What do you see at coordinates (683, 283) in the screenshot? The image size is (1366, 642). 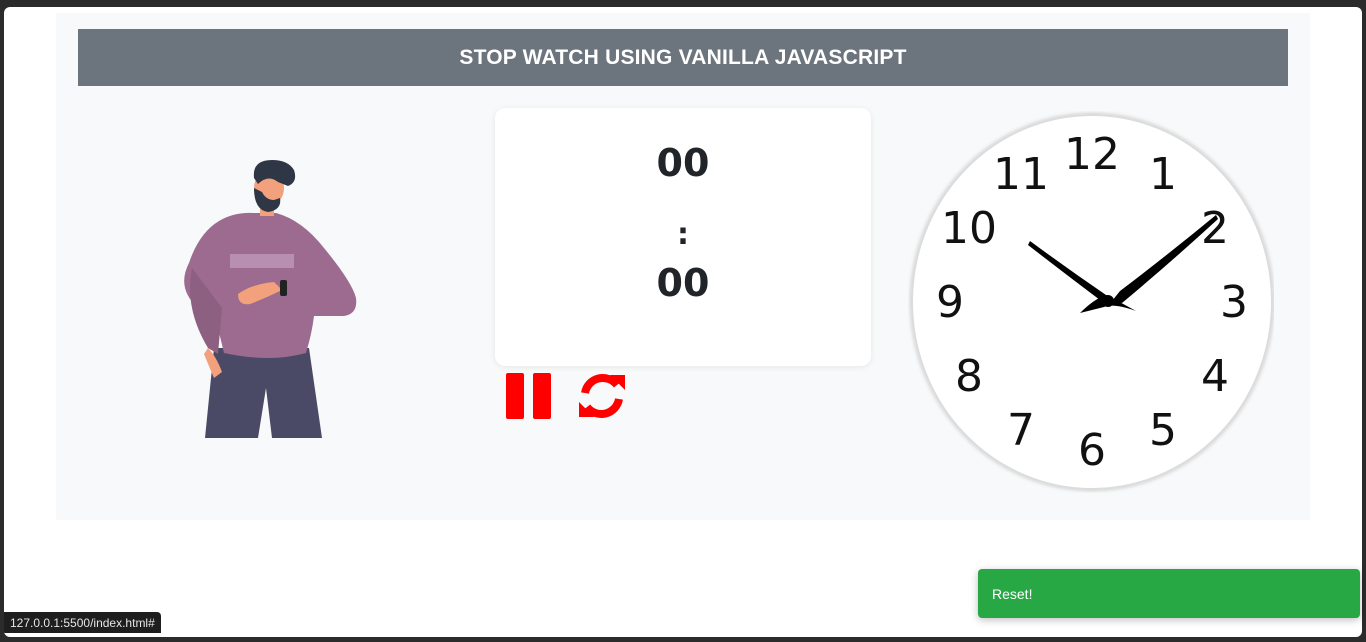 I see `seconds-display: 00` at bounding box center [683, 283].